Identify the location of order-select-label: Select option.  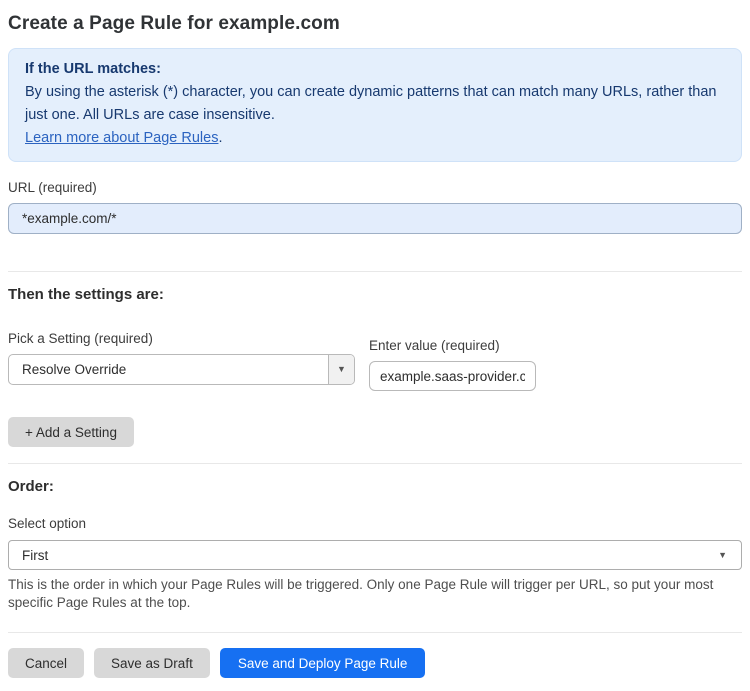
(47, 523).